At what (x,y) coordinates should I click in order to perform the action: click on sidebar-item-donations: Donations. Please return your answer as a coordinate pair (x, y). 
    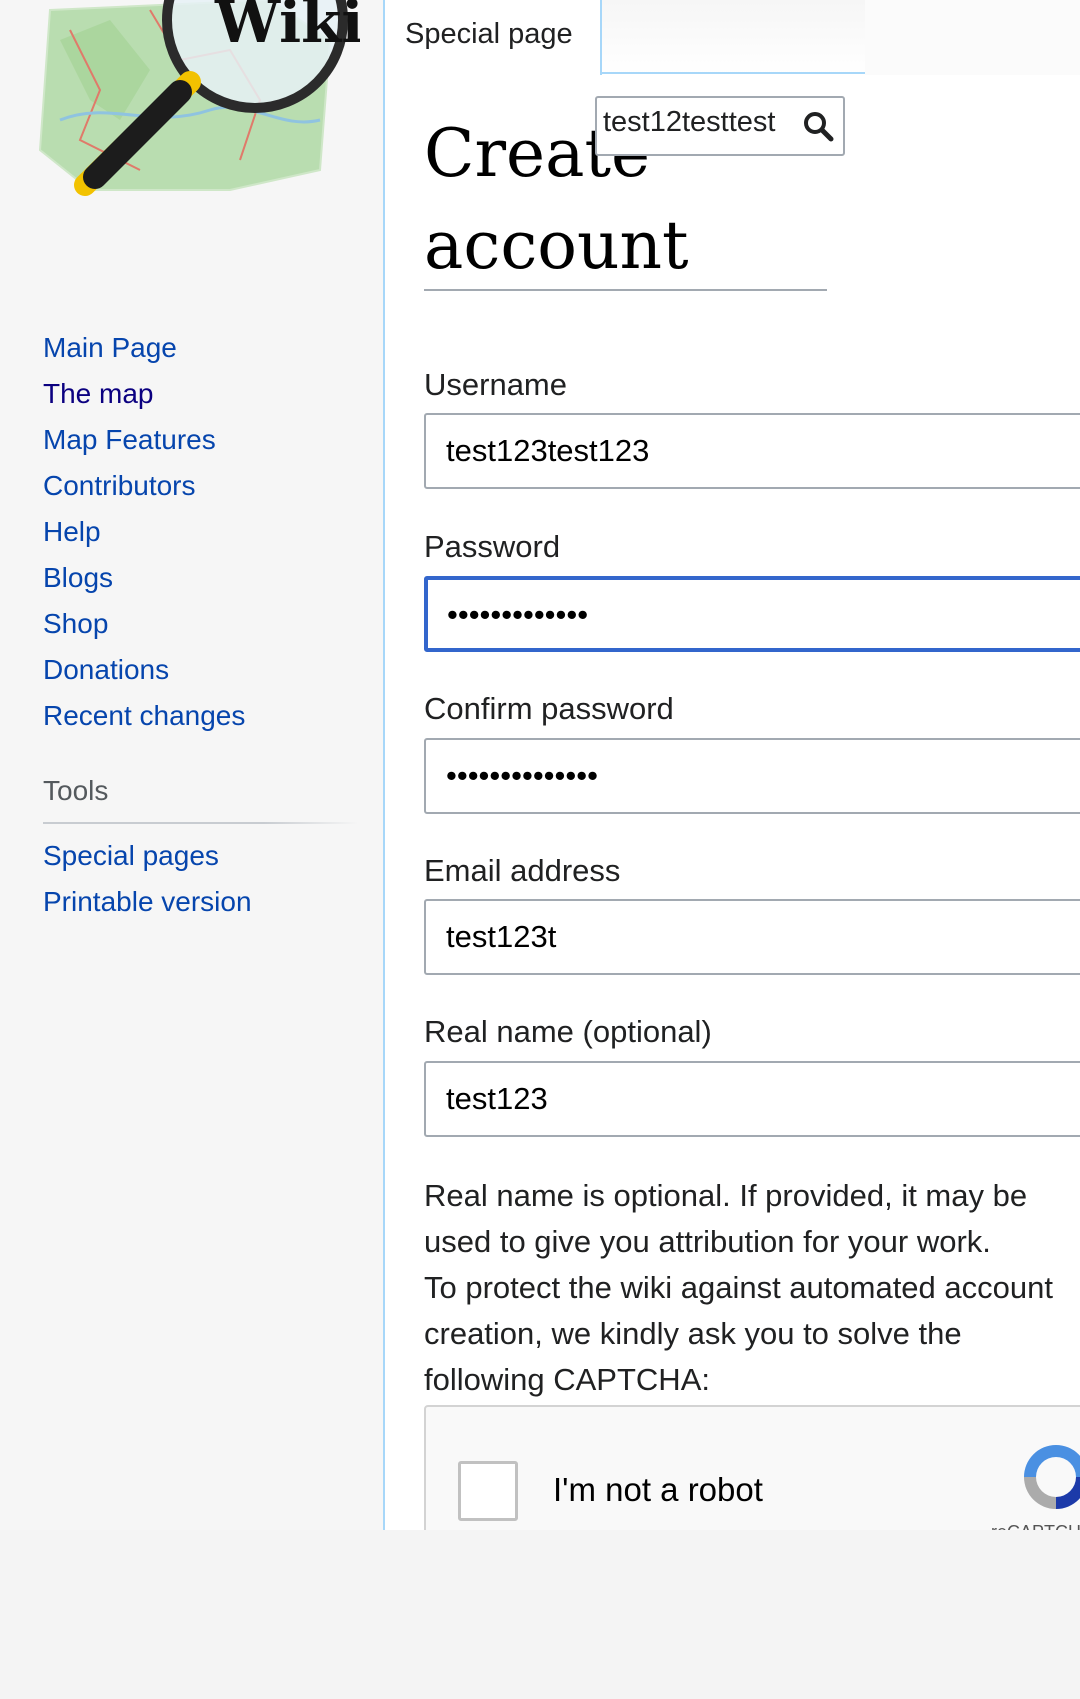
    Looking at the image, I should click on (144, 670).